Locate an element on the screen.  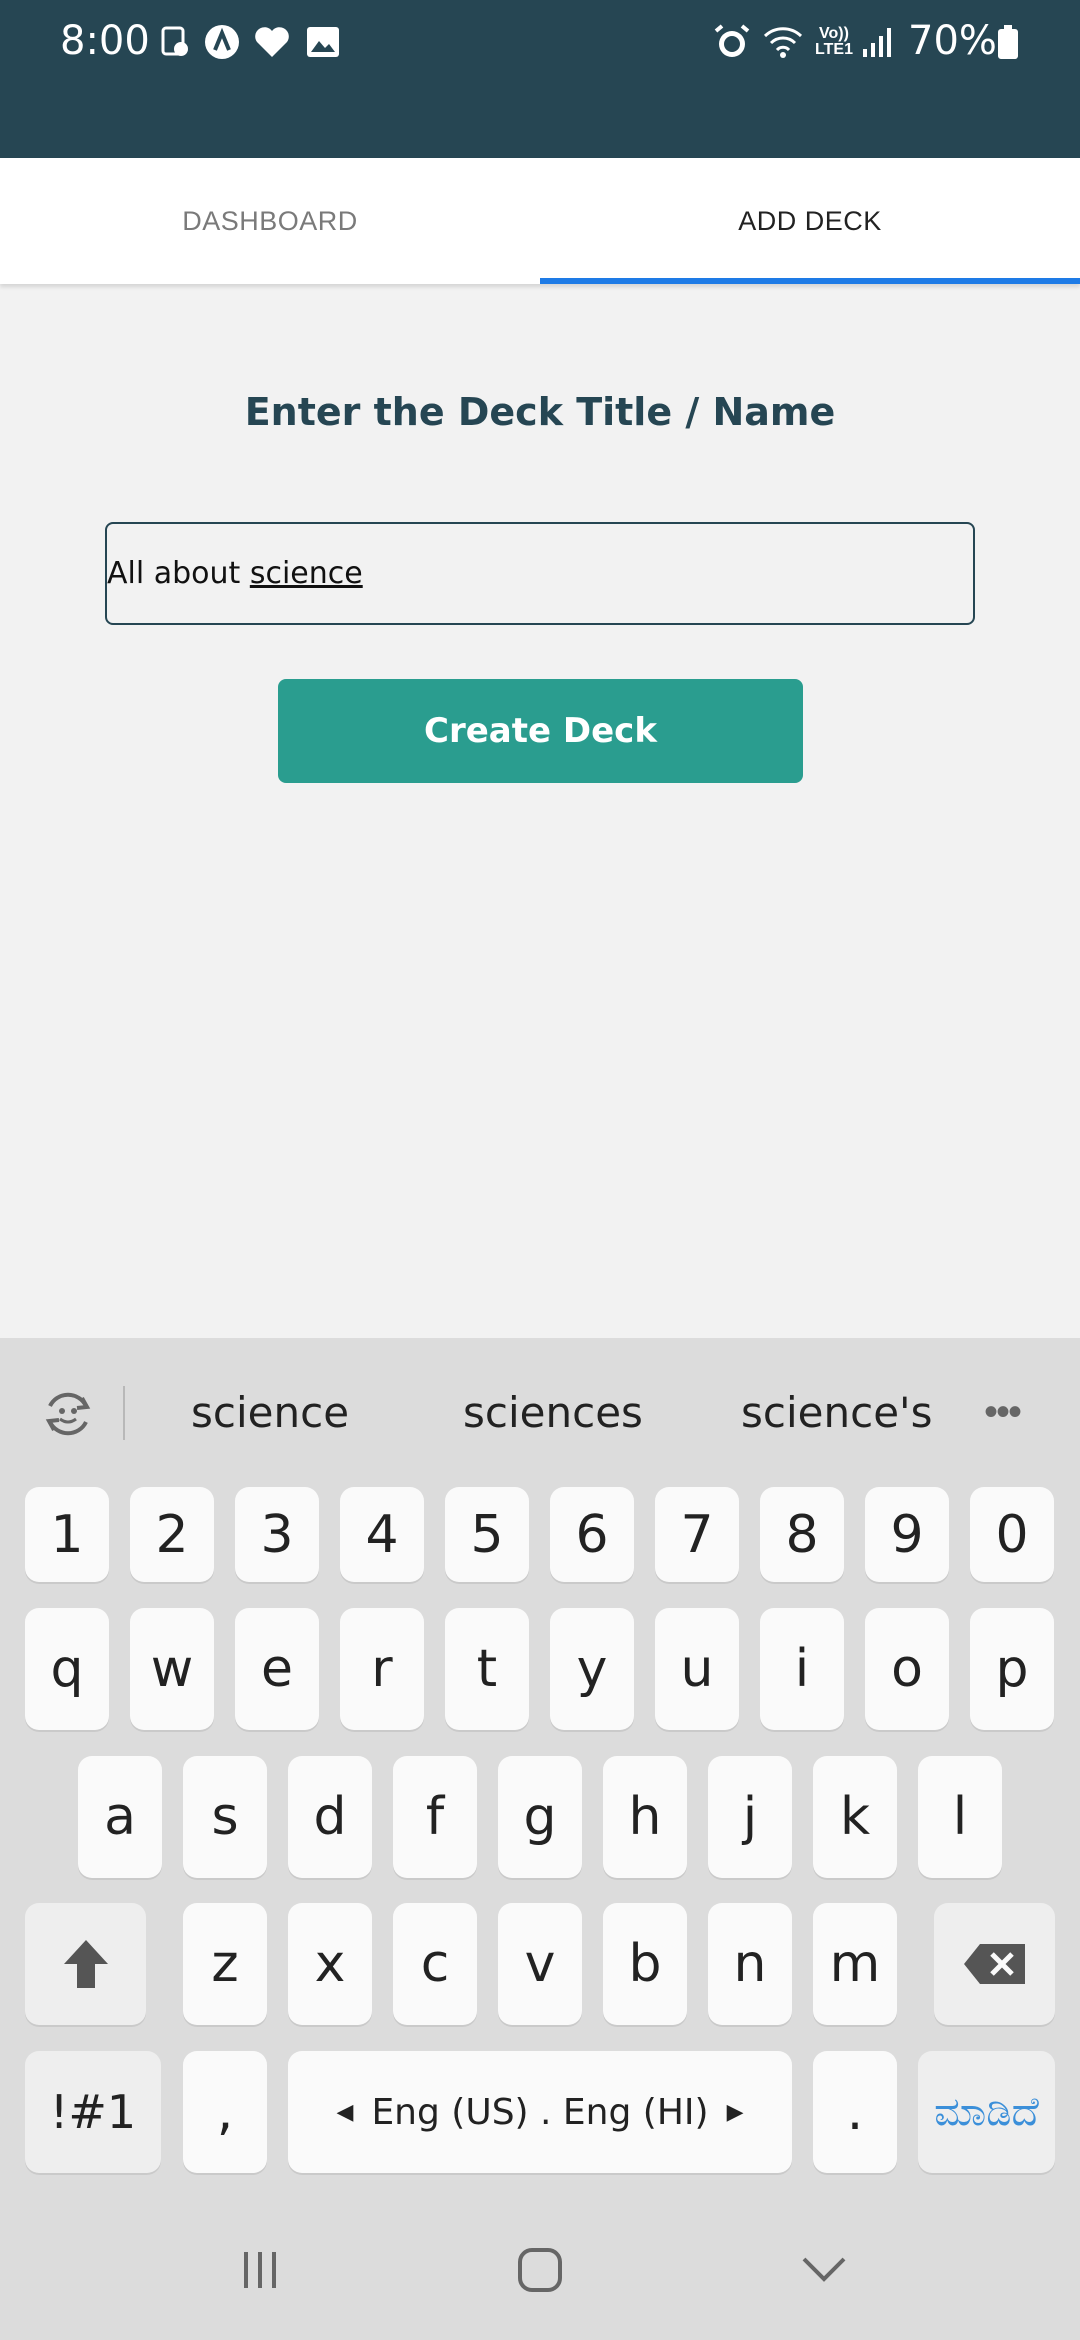
key-n: n is located at coordinates (750, 1964).